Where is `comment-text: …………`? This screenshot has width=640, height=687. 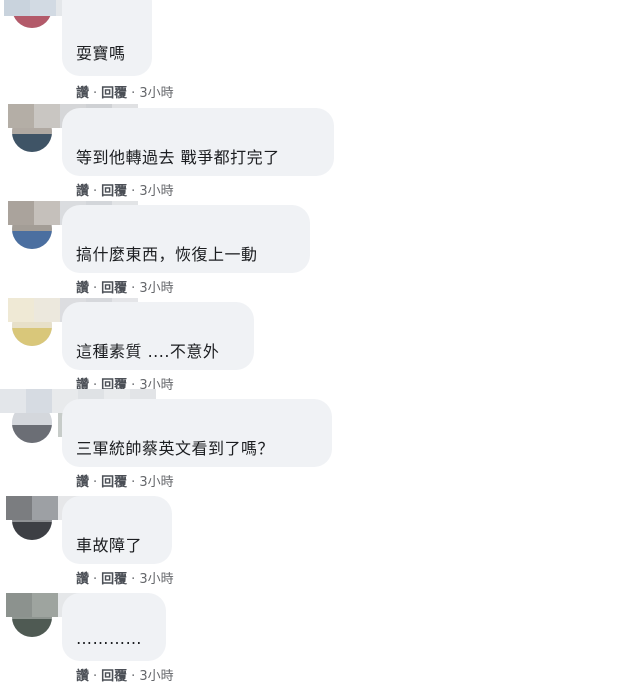
comment-text: ………… is located at coordinates (109, 638).